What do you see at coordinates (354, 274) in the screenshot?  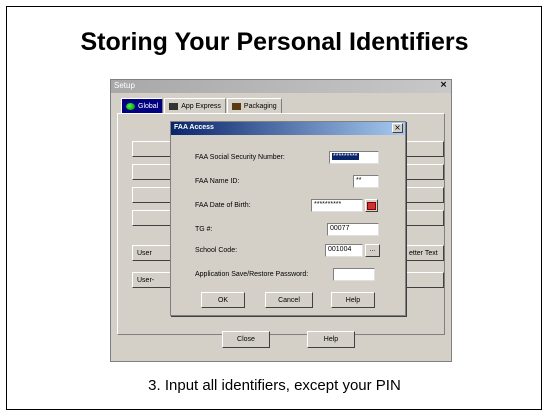 I see `password-field` at bounding box center [354, 274].